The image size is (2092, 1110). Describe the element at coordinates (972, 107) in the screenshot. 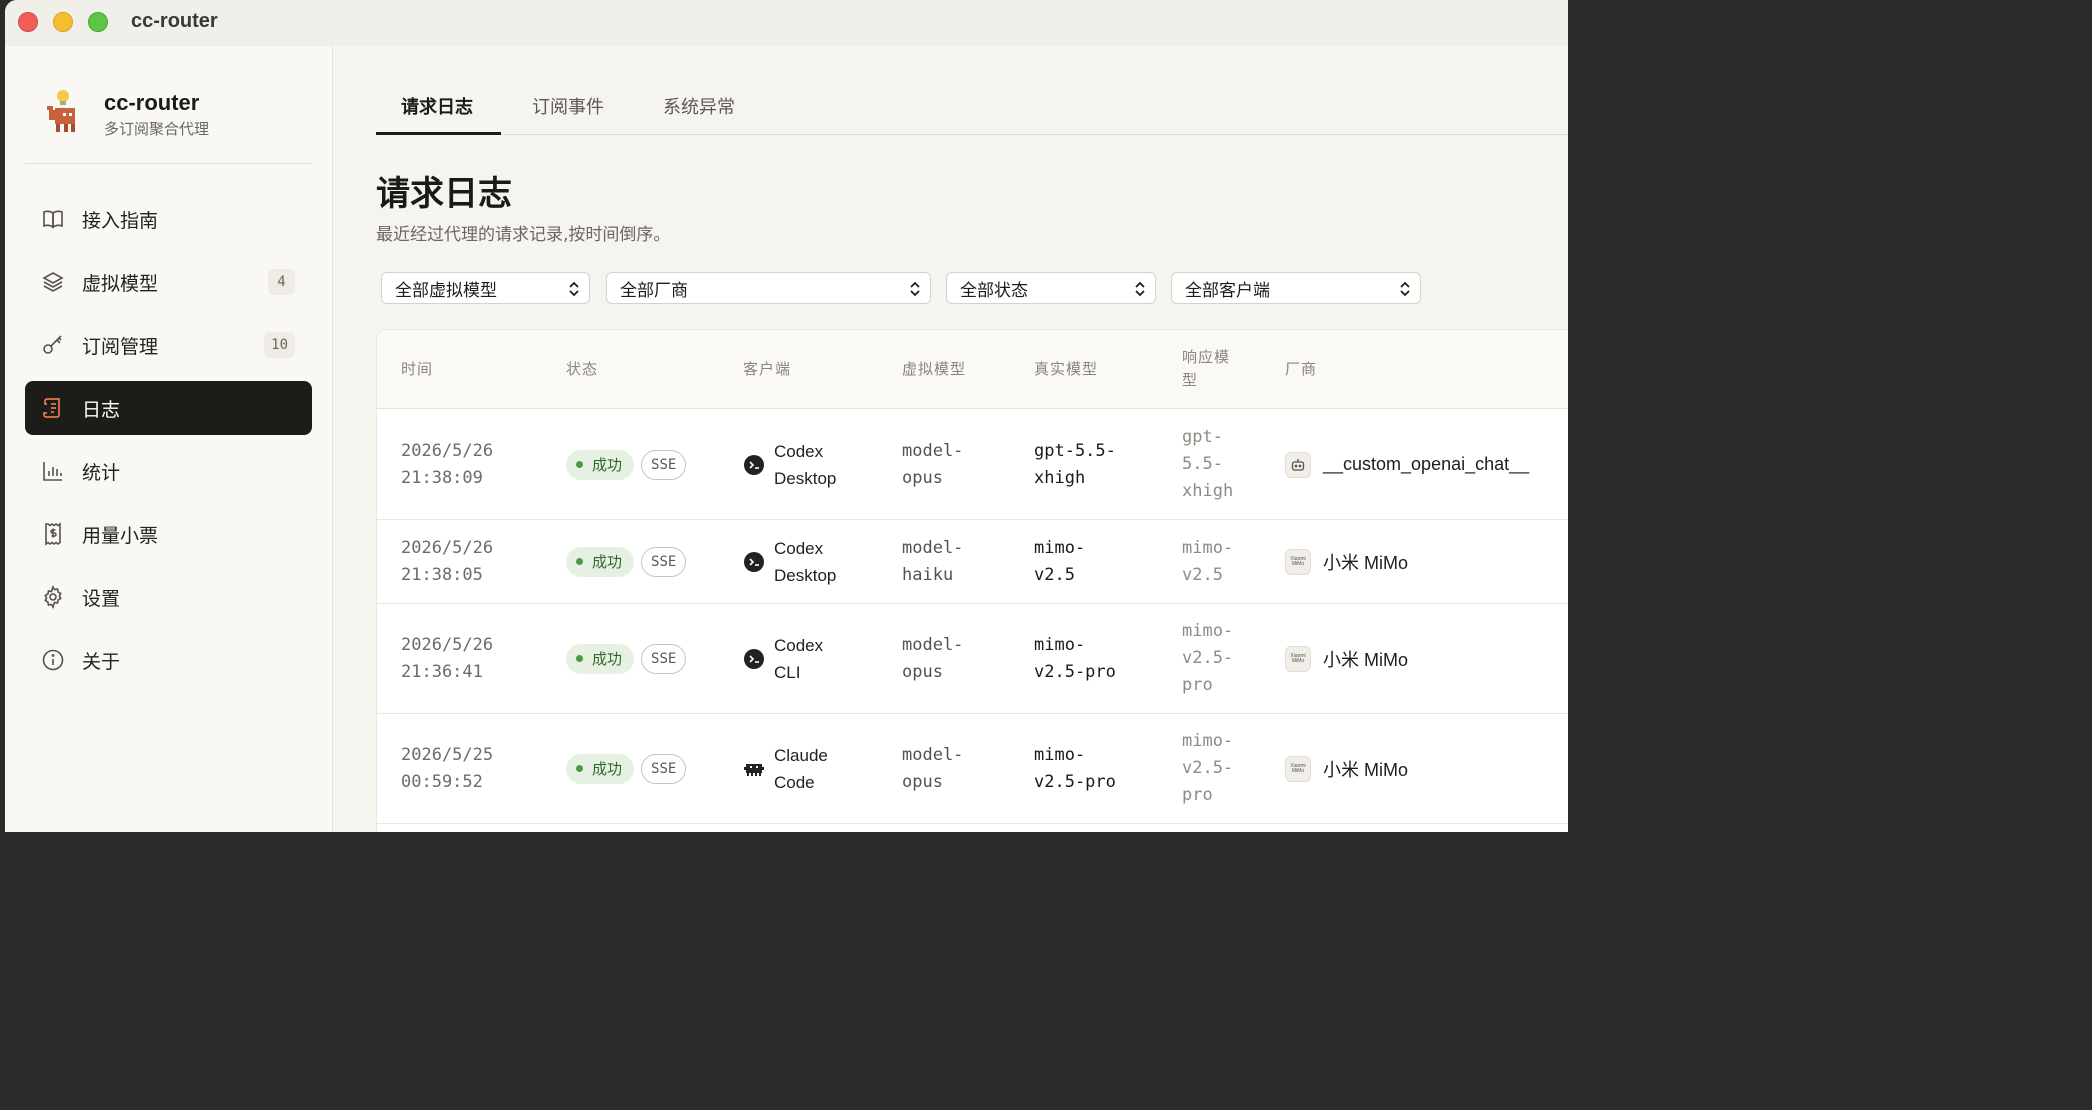

I see `tab-bar: 请求日志 订阅事件 系统异常` at that location.